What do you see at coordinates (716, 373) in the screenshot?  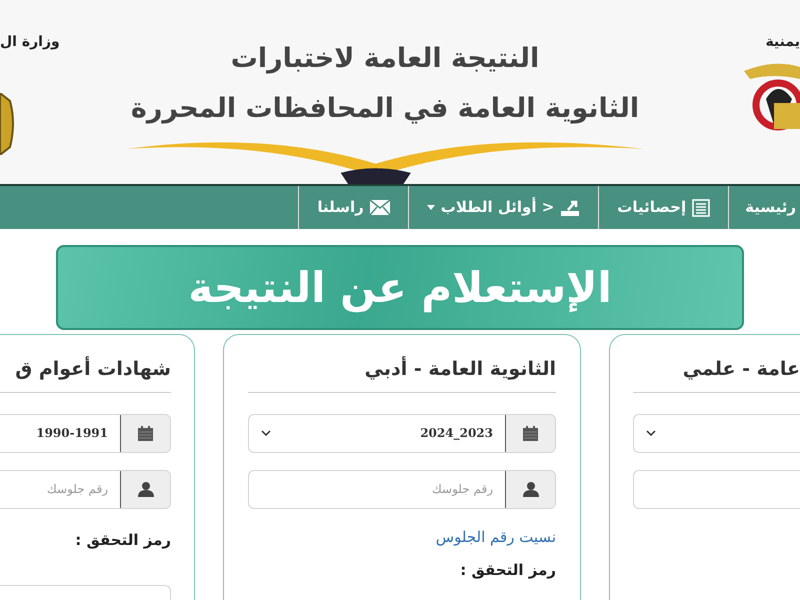 I see `card-title: عامة - علمي` at bounding box center [716, 373].